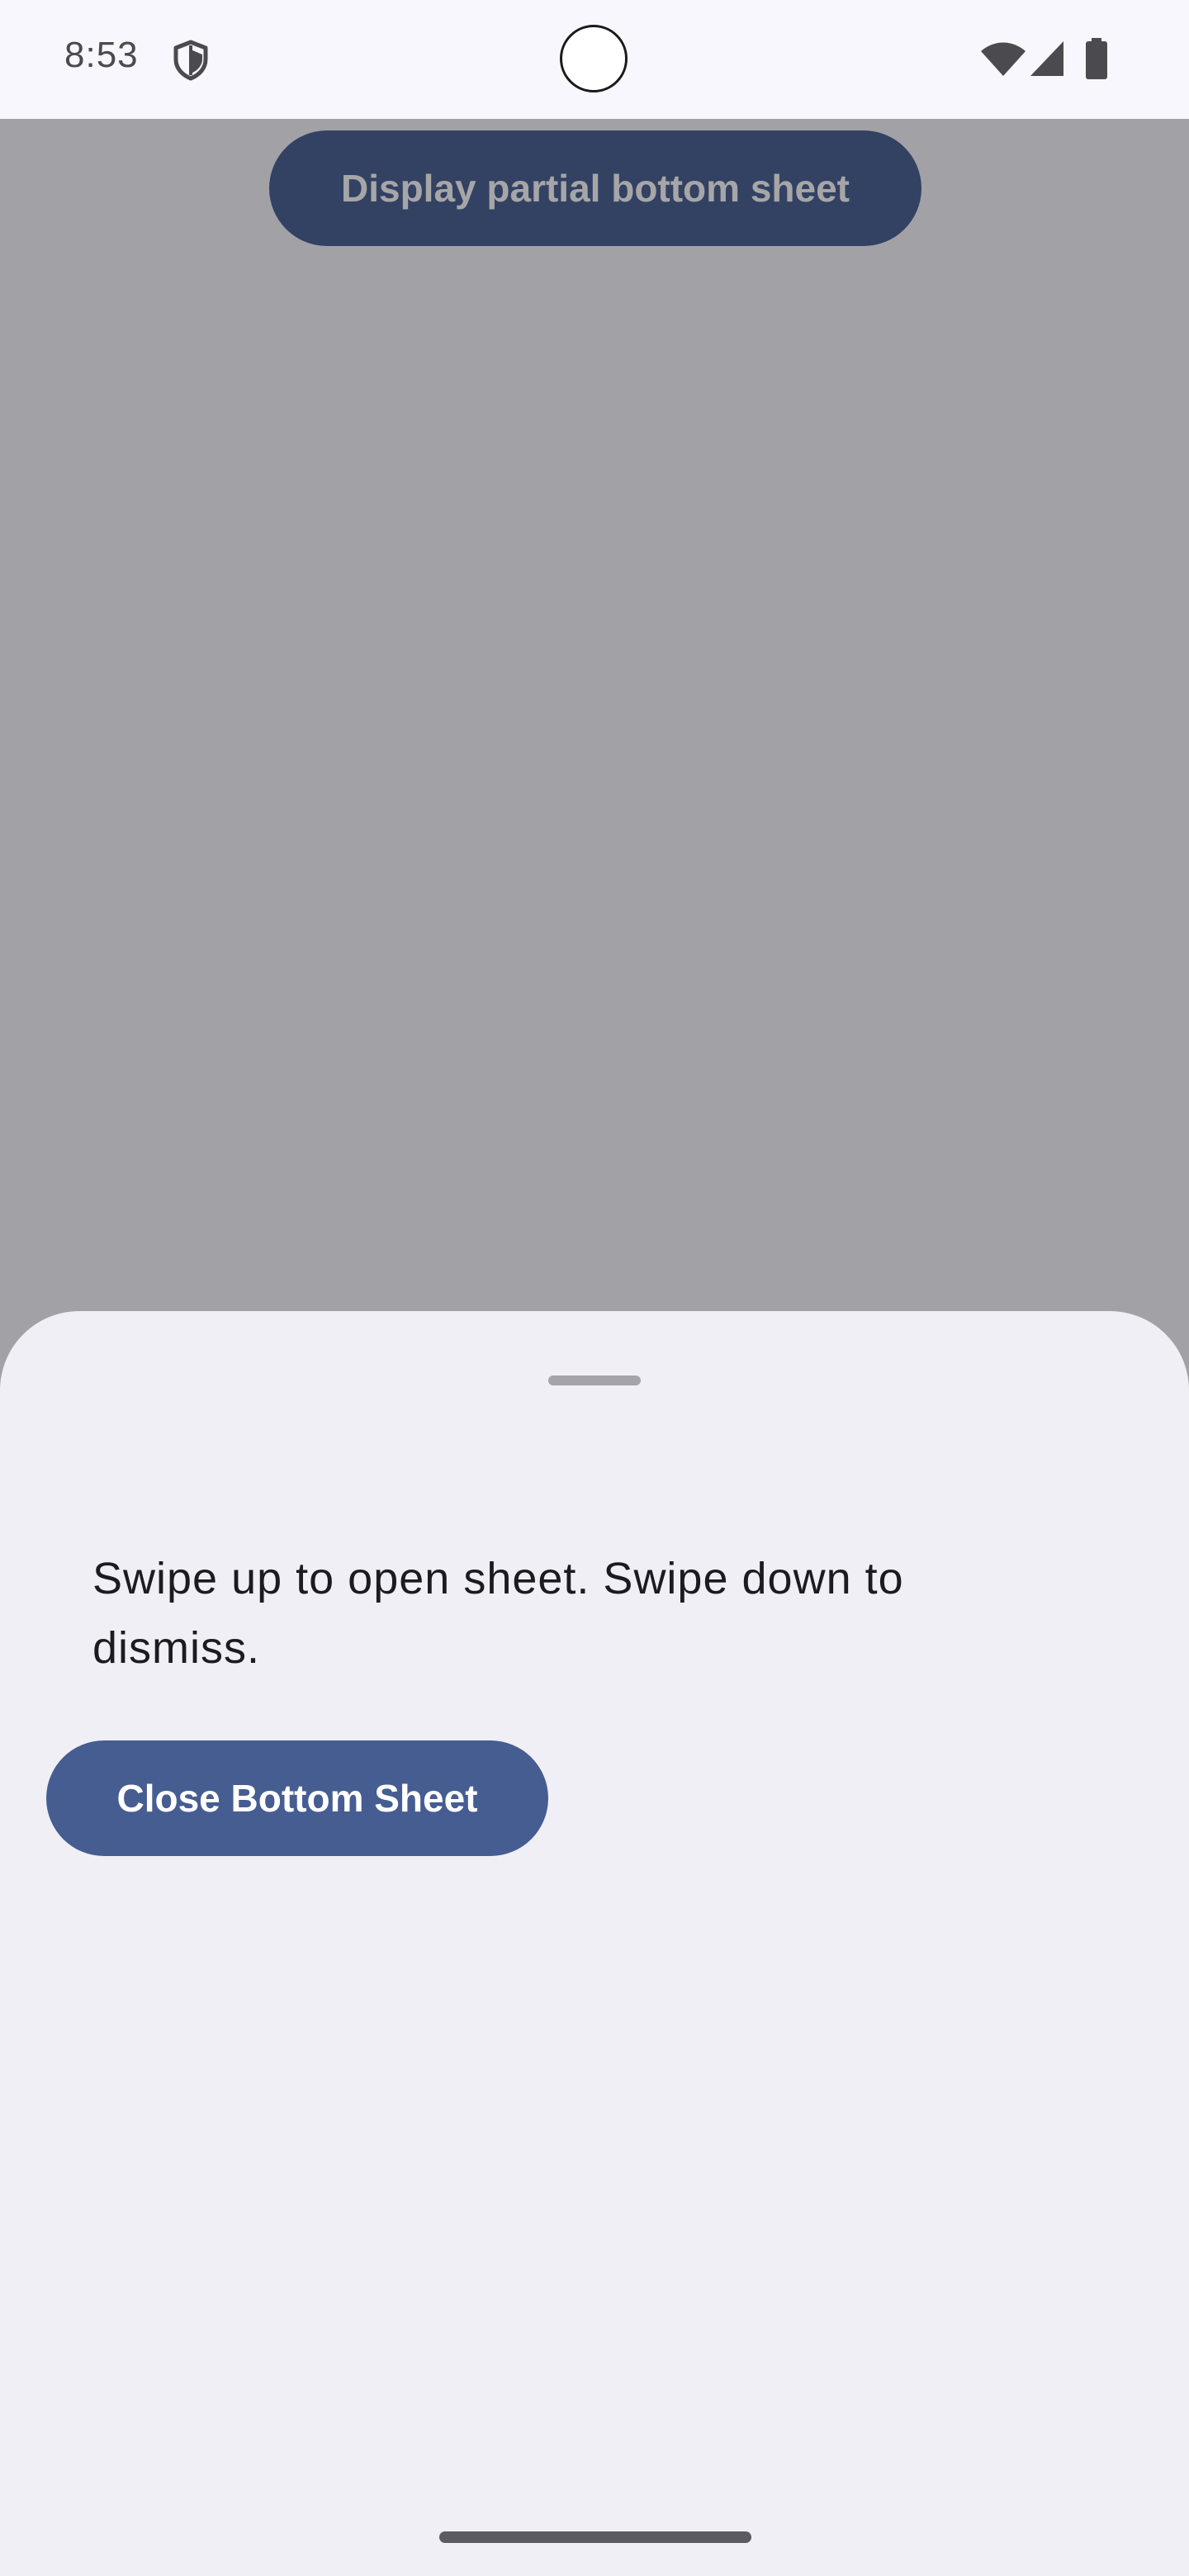 Image resolution: width=1189 pixels, height=2576 pixels. I want to click on close-bottom-sheet-button: Close Bottom Sheet, so click(297, 1798).